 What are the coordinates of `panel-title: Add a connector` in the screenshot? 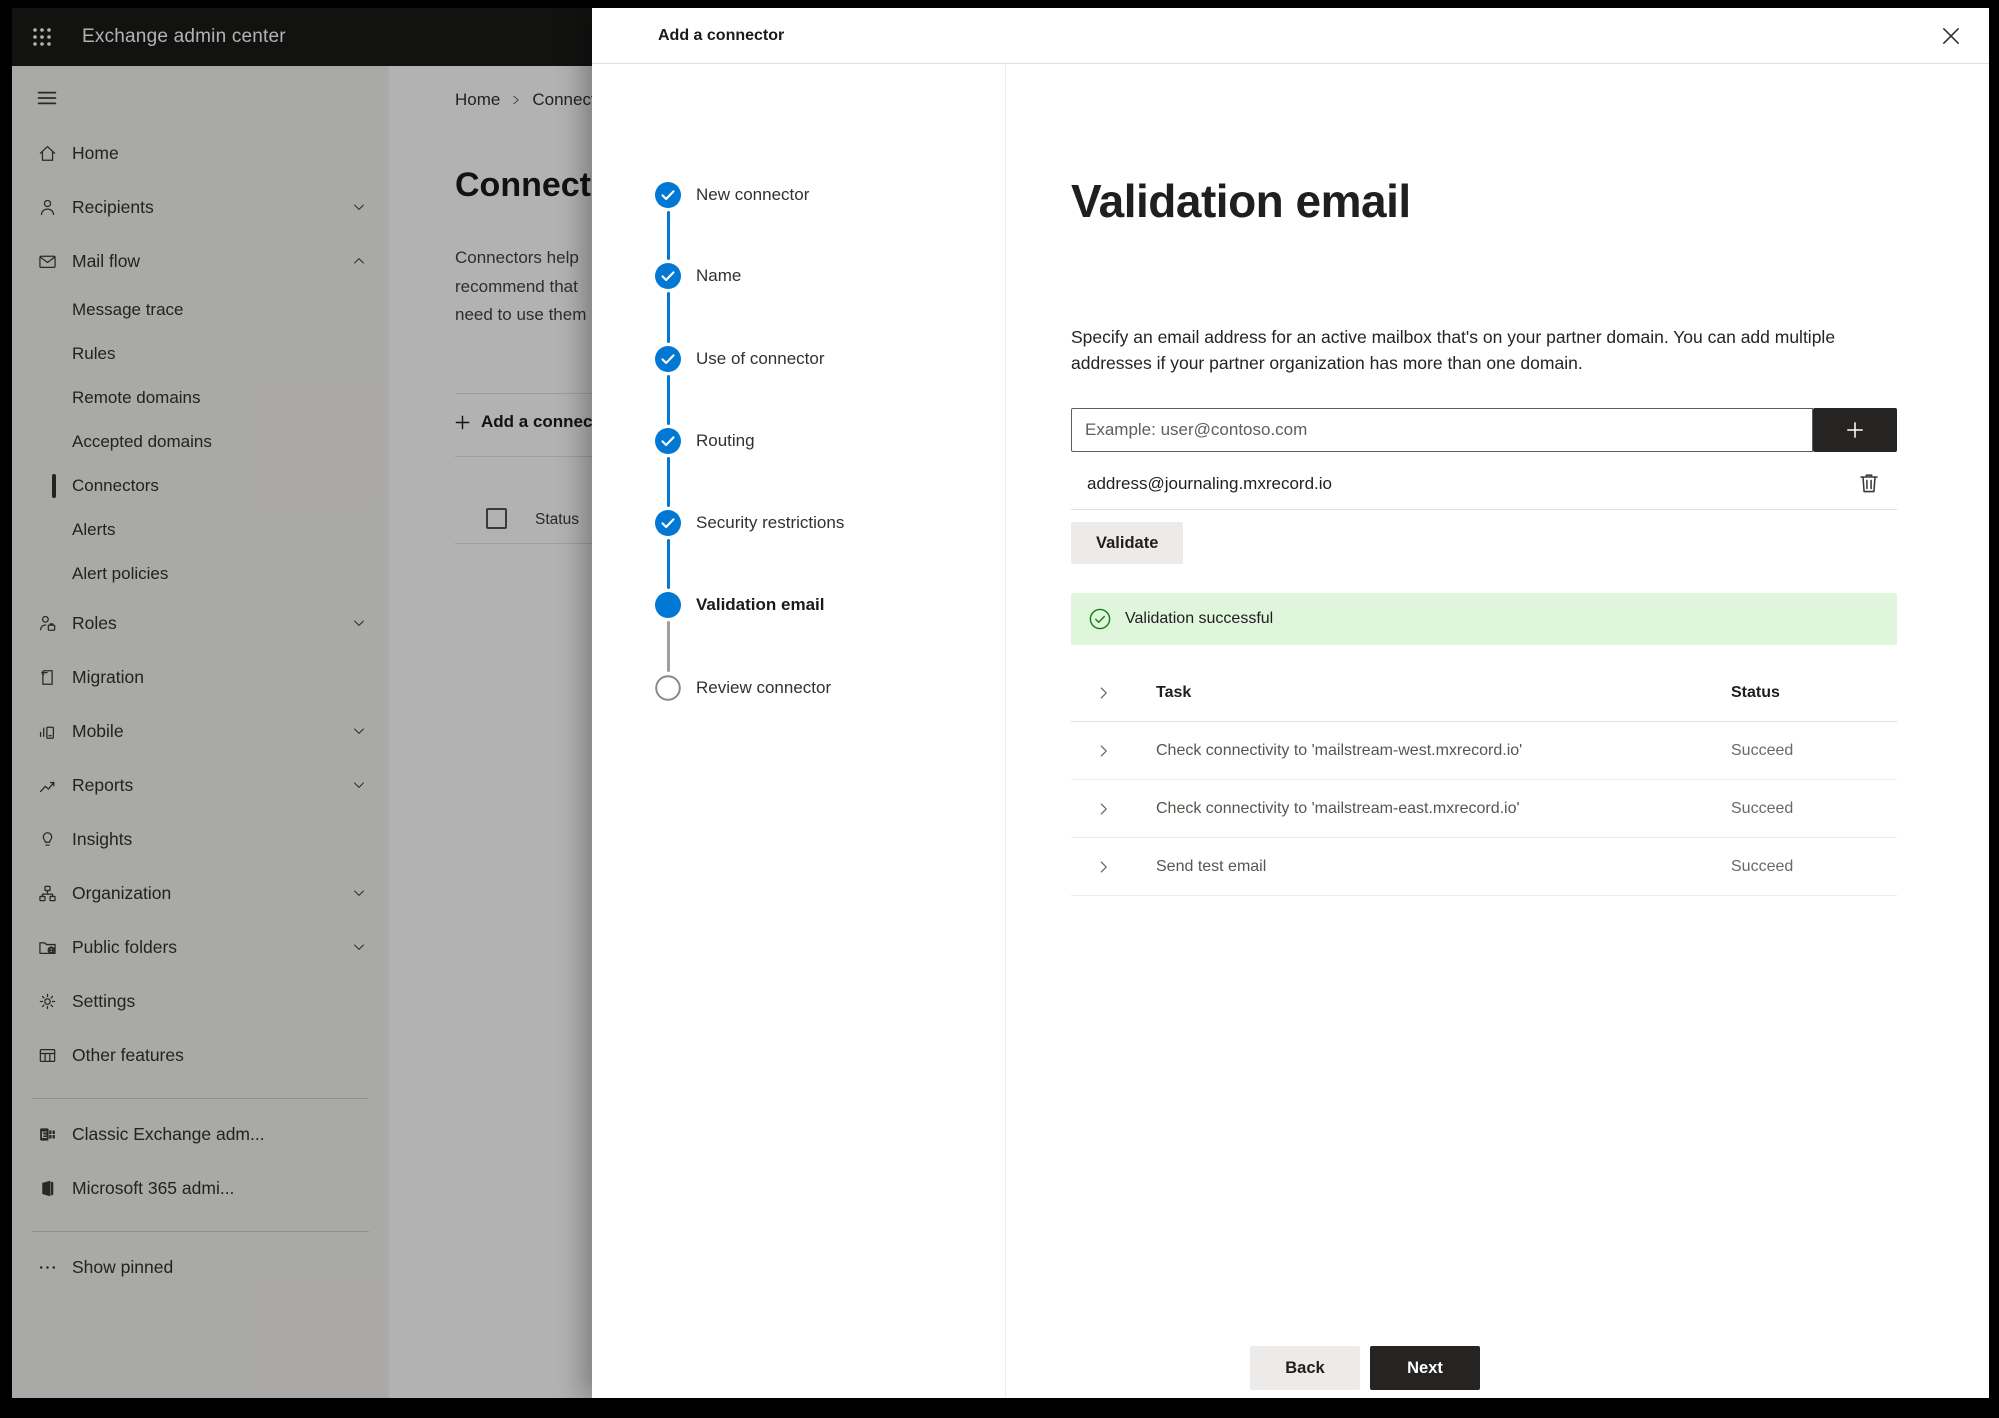 It's located at (721, 35).